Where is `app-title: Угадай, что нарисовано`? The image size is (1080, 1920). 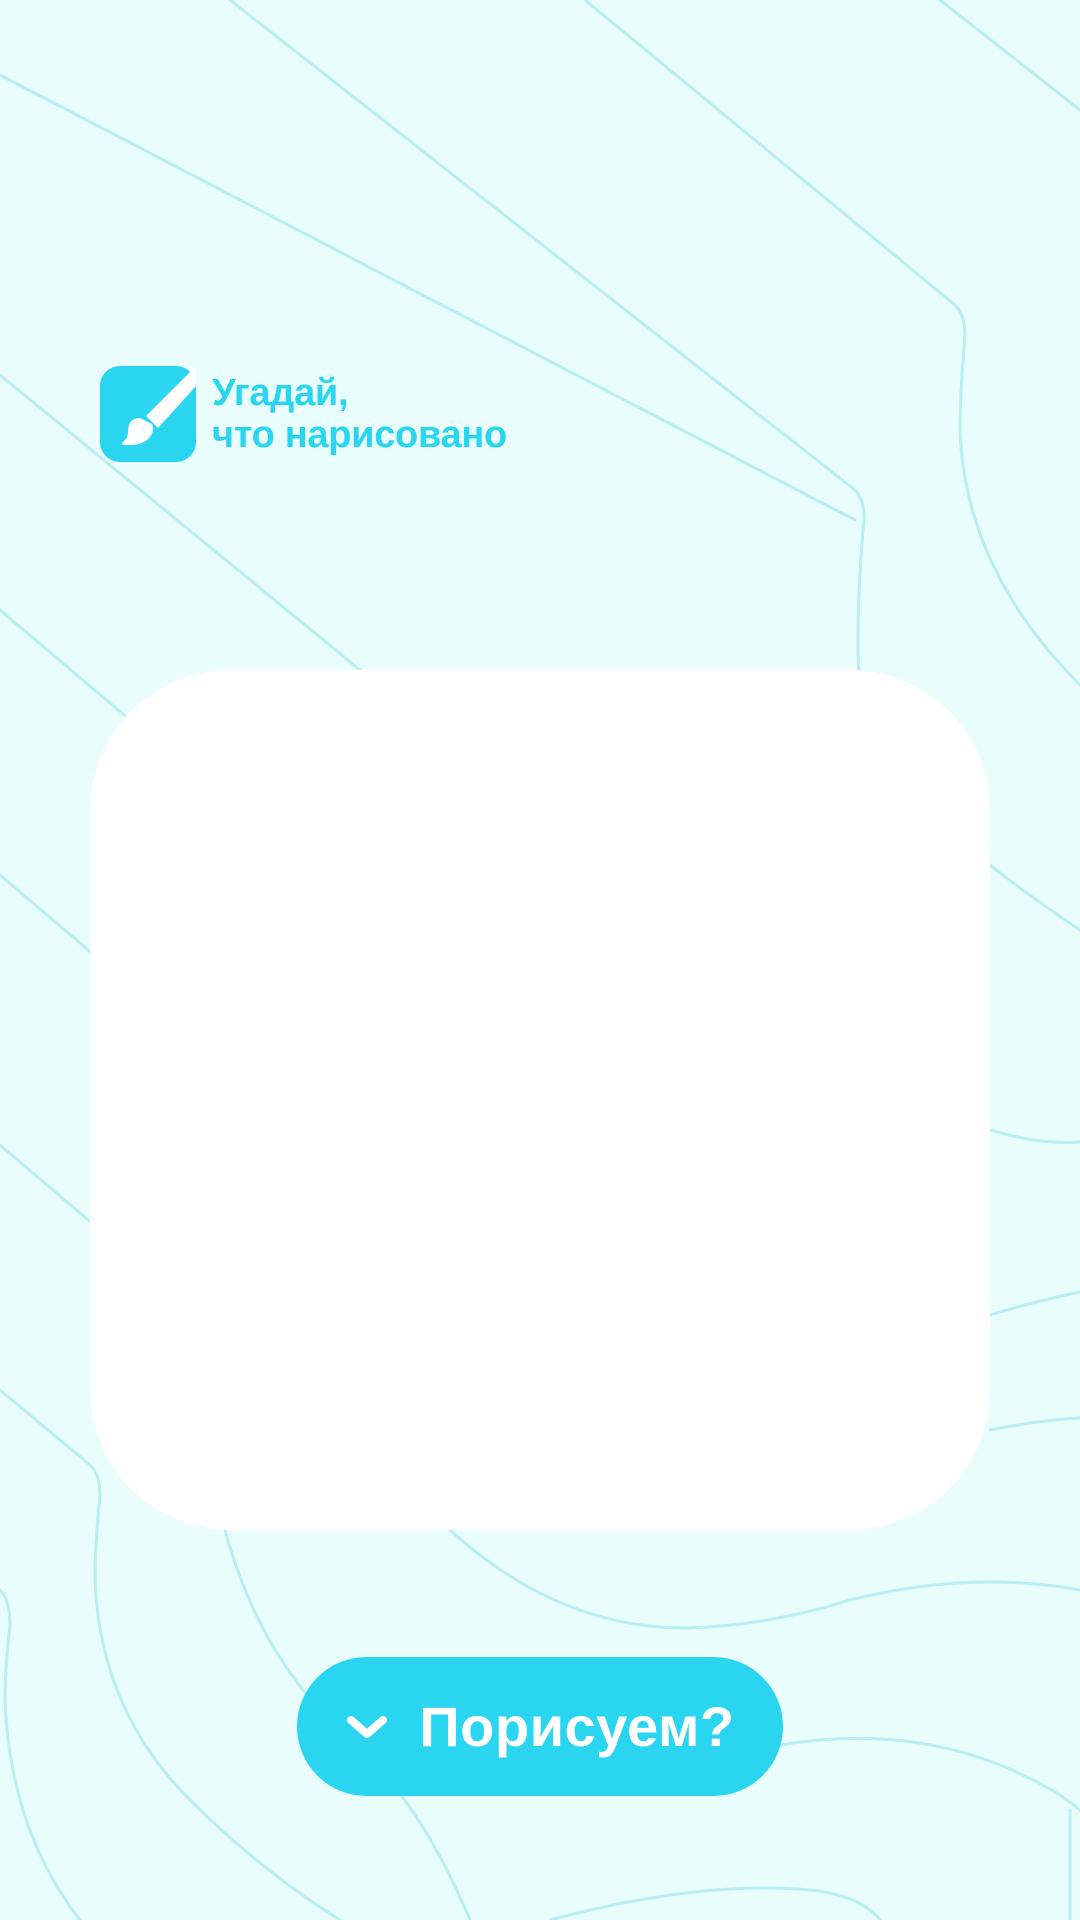
app-title: Угадай, что нарисовано is located at coordinates (359, 414).